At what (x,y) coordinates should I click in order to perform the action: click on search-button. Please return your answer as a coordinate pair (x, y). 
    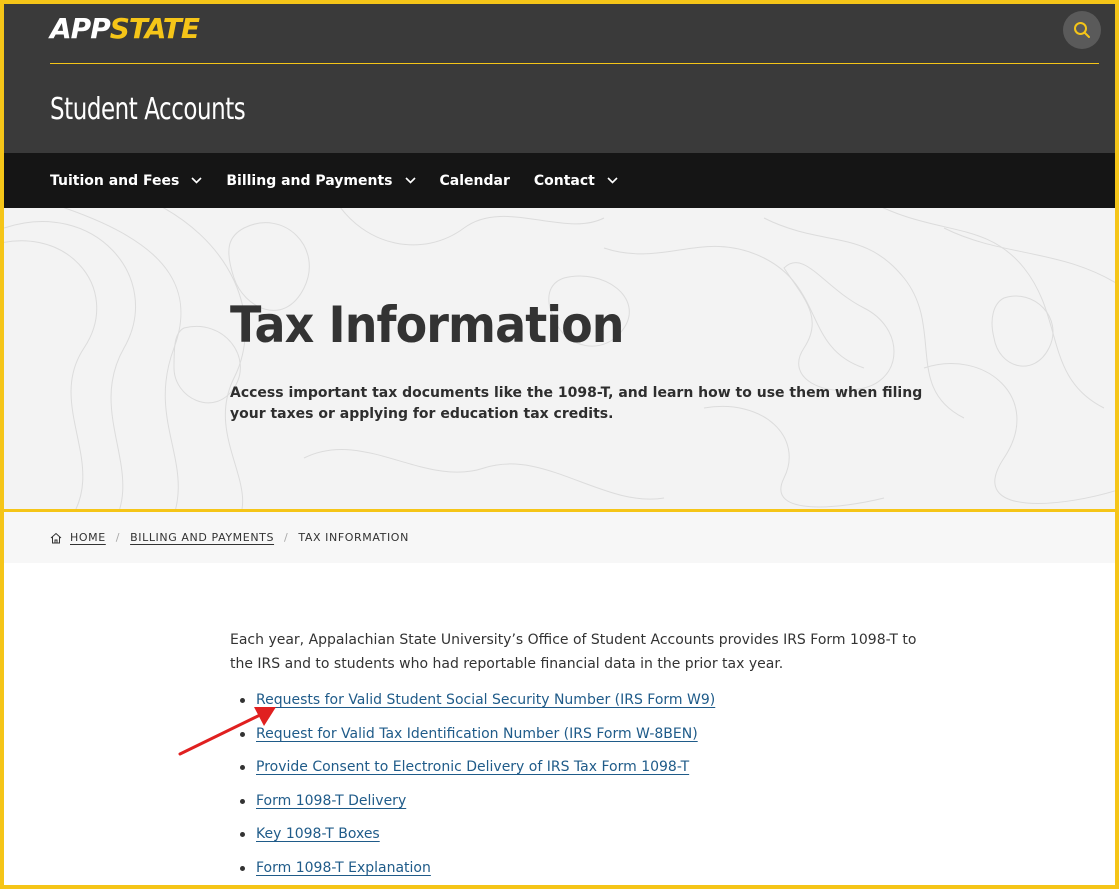
    Looking at the image, I should click on (1082, 30).